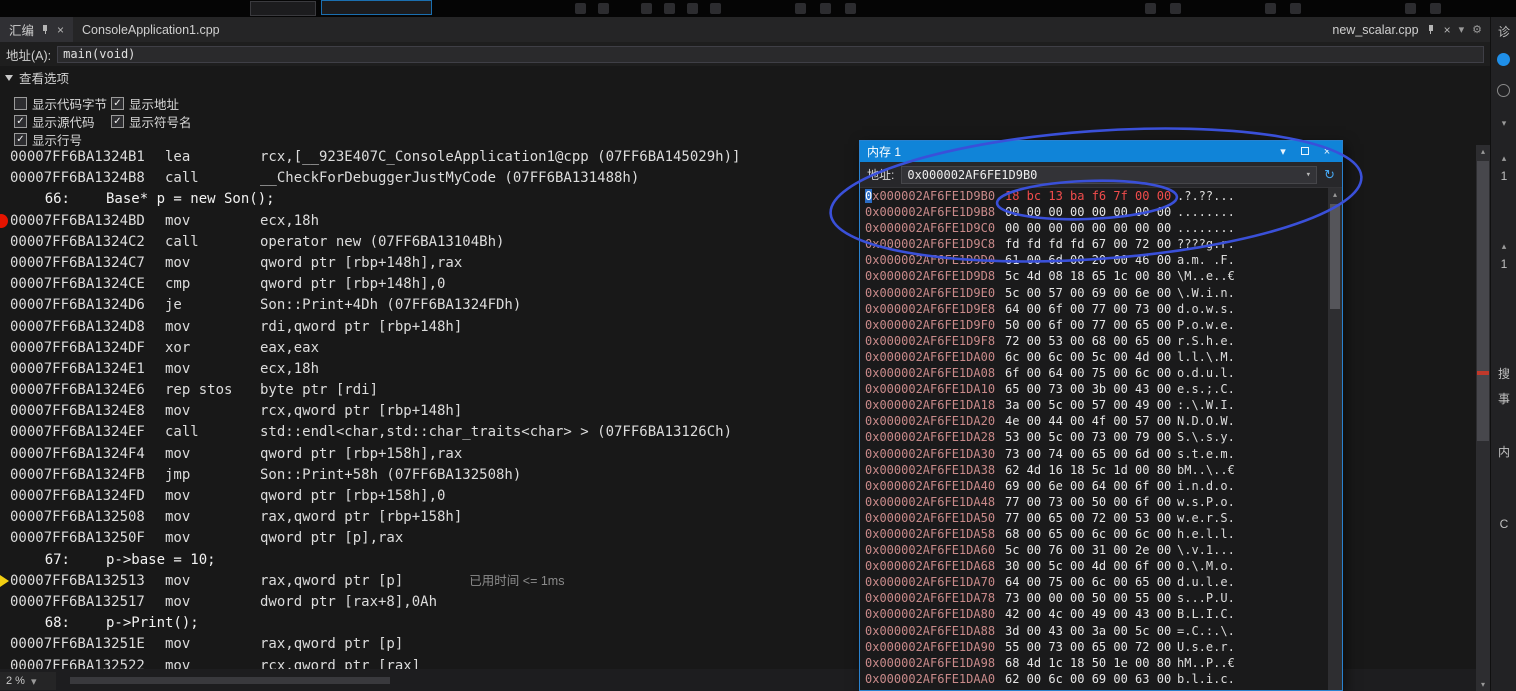  What do you see at coordinates (283, 8) in the screenshot?
I see `toolbar-dropdown` at bounding box center [283, 8].